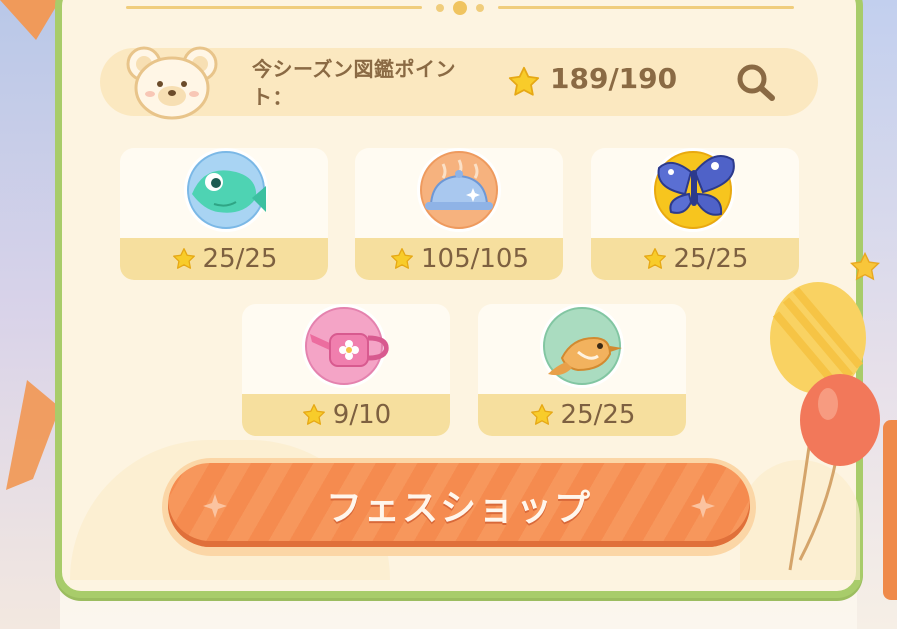  I want to click on category-card-insect: 25/25, so click(695, 214).